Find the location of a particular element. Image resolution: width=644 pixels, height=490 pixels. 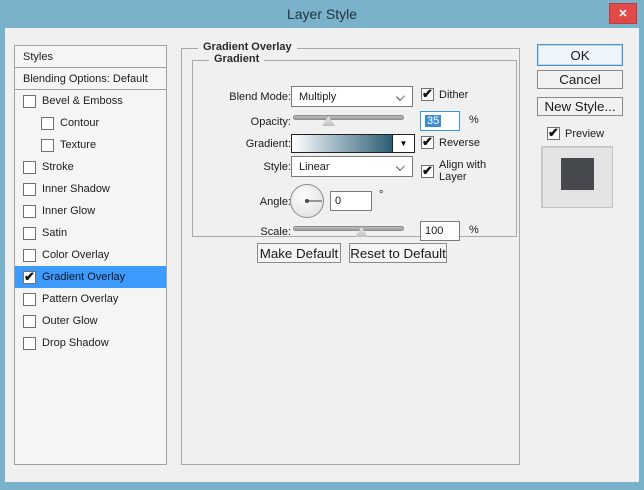

ok-button: OK is located at coordinates (580, 55).